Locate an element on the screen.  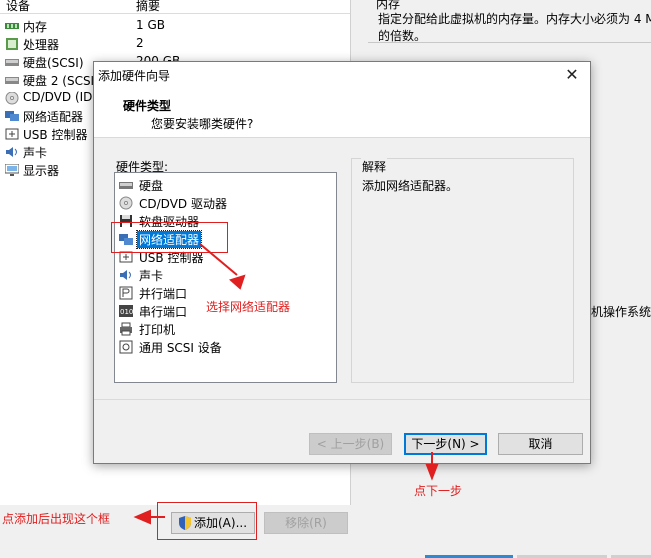
wizard-step-subtitle: 您要安装哪类硬件? is located at coordinates (202, 124).